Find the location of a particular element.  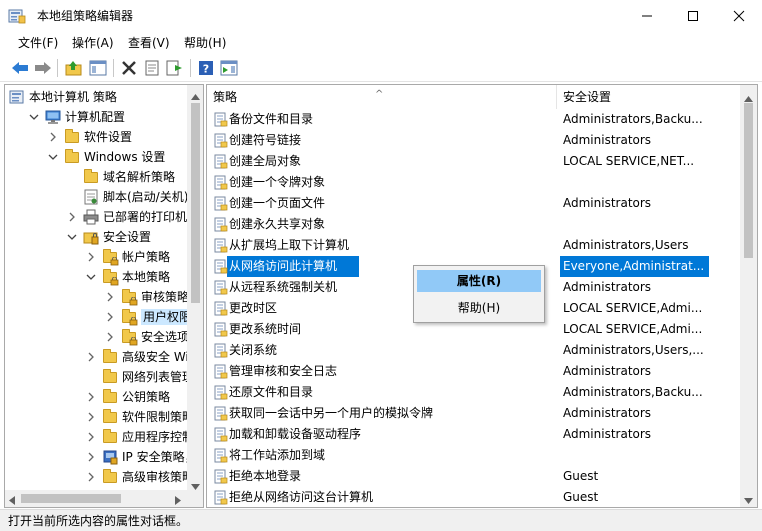

up-folder-icon is located at coordinates (74, 68).